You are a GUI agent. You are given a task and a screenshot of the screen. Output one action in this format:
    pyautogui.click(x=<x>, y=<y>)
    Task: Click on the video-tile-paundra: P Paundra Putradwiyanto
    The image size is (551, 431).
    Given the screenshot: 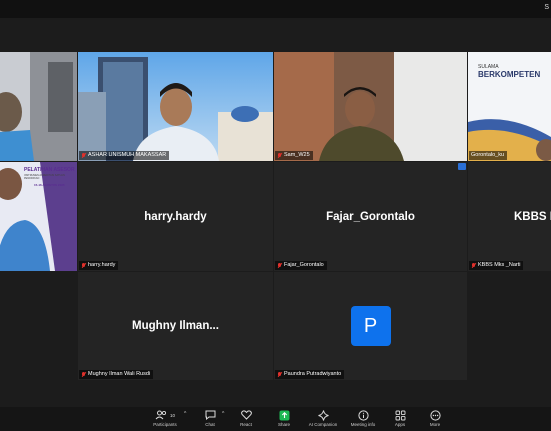 What is the action you would take?
    pyautogui.click(x=370, y=326)
    